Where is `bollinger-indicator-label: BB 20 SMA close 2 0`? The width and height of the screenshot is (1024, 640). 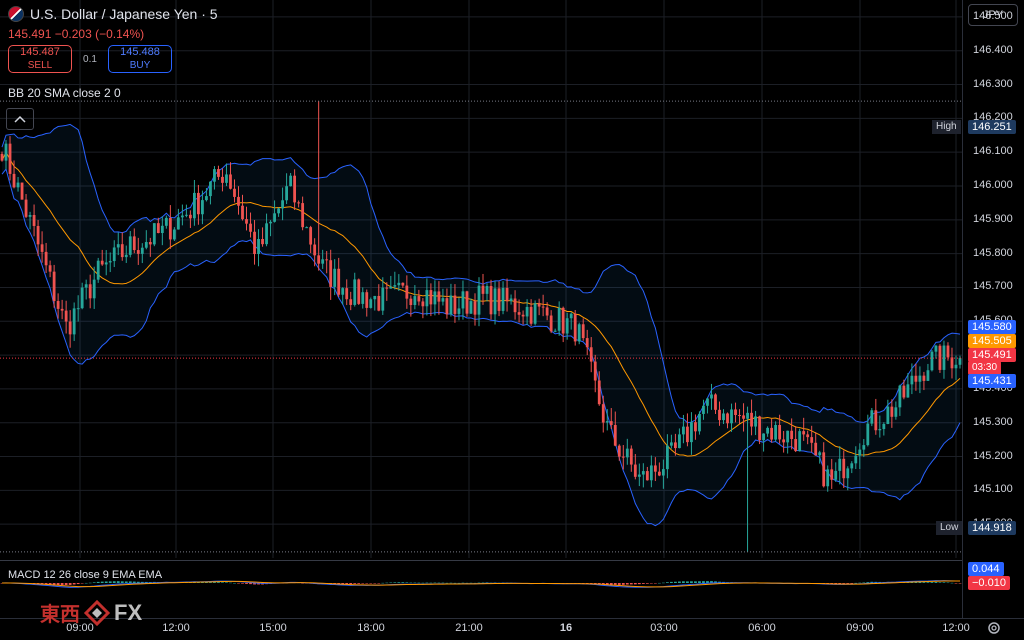
bollinger-indicator-label: BB 20 SMA close 2 0 is located at coordinates (64, 93).